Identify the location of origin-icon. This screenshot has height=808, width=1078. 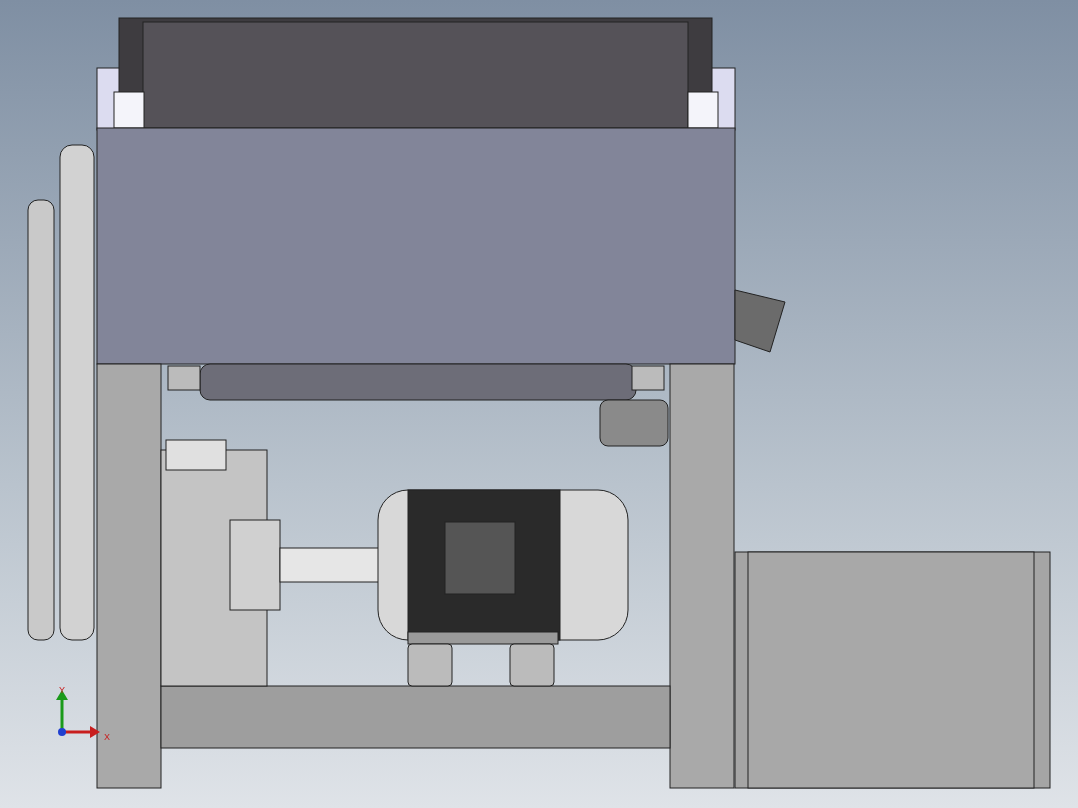
(62, 732).